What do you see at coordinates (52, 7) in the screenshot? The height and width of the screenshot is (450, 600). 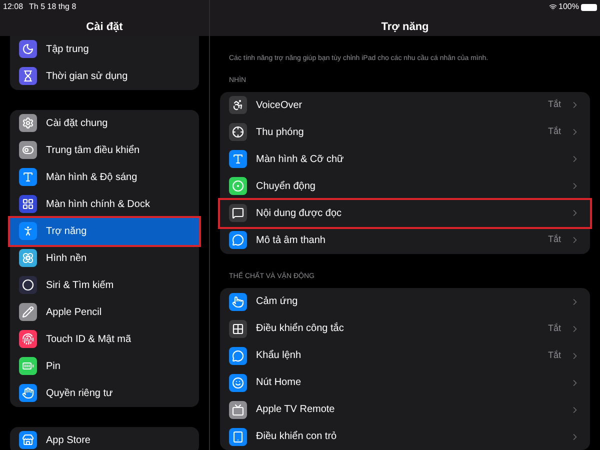 I see `status-date: Th 5 18 thg 8` at bounding box center [52, 7].